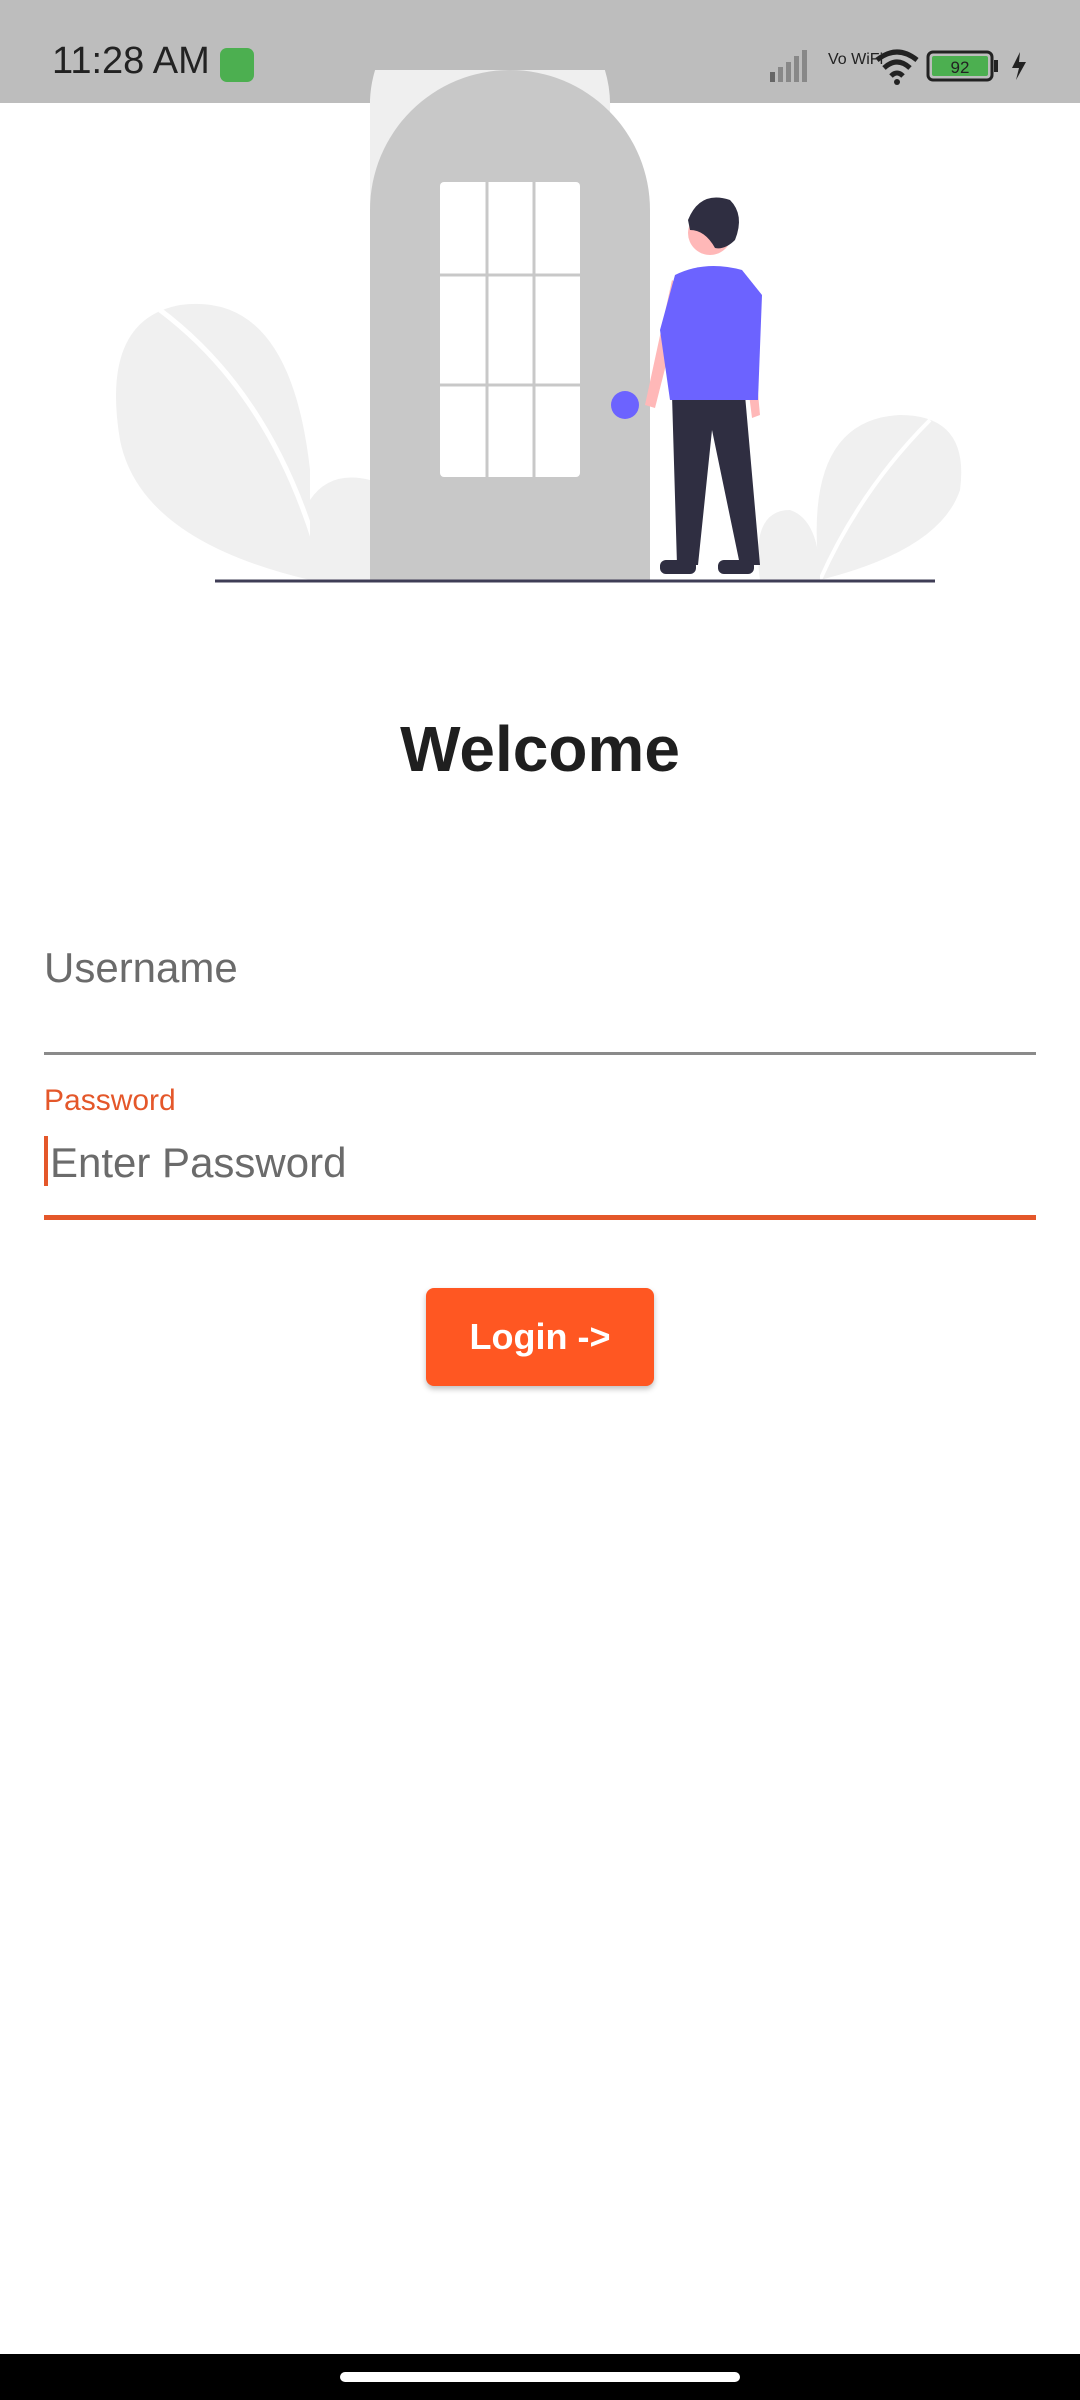 This screenshot has height=2400, width=1080. I want to click on home-indicator, so click(540, 2377).